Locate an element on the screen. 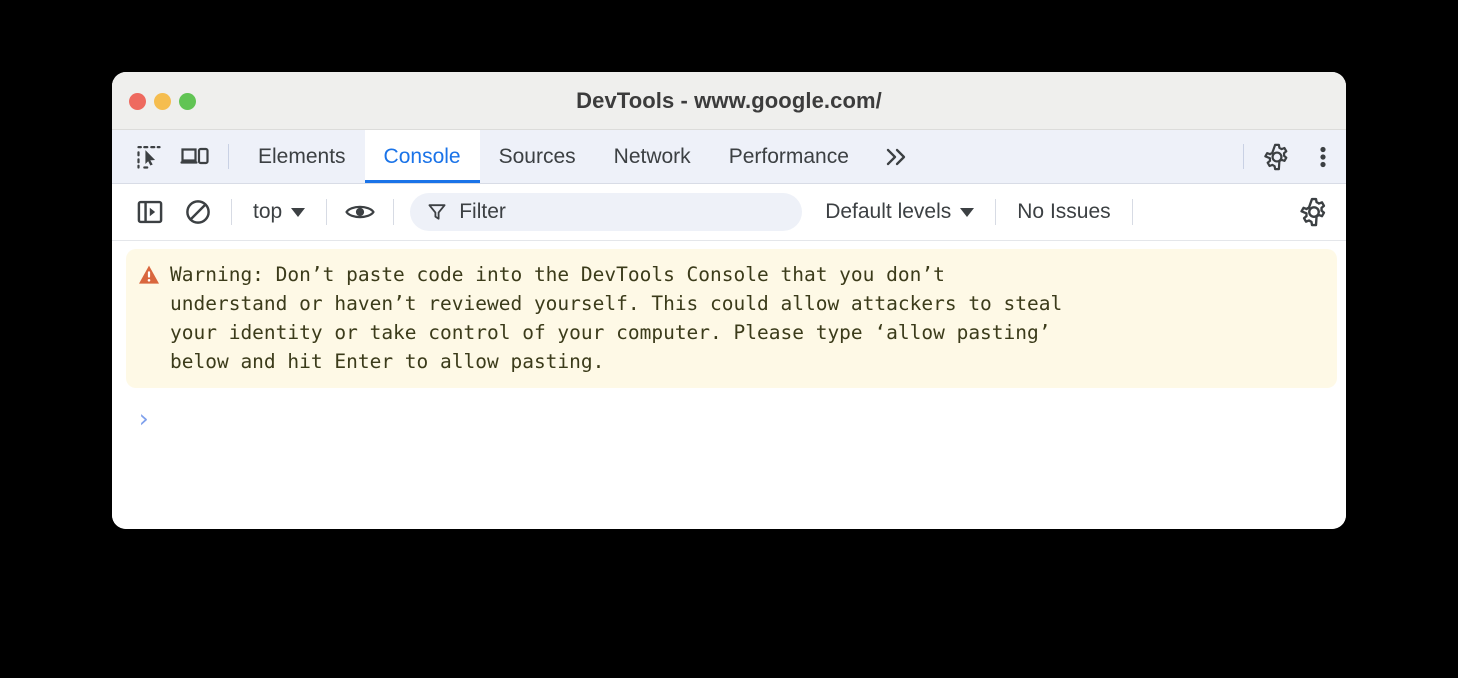 This screenshot has height=678, width=1458. live-expression-button is located at coordinates (360, 212).